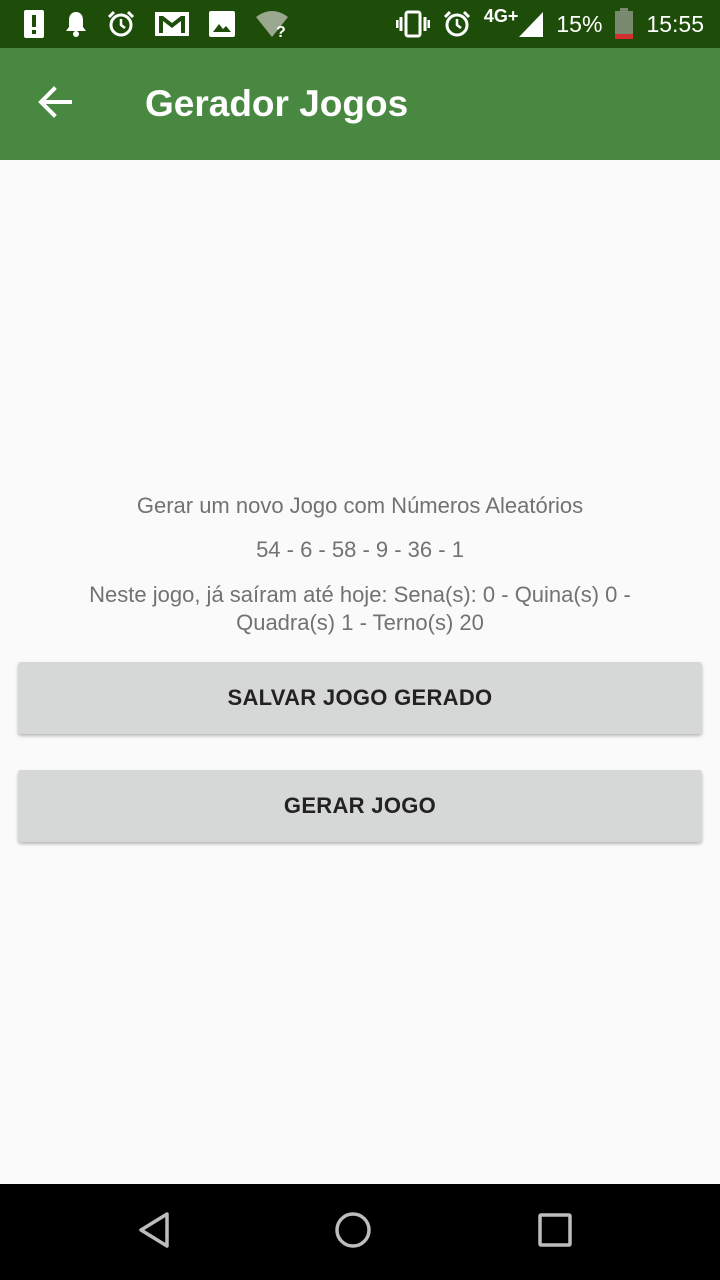 Image resolution: width=720 pixels, height=1280 pixels. I want to click on wifi-unknown-icon: ?, so click(272, 24).